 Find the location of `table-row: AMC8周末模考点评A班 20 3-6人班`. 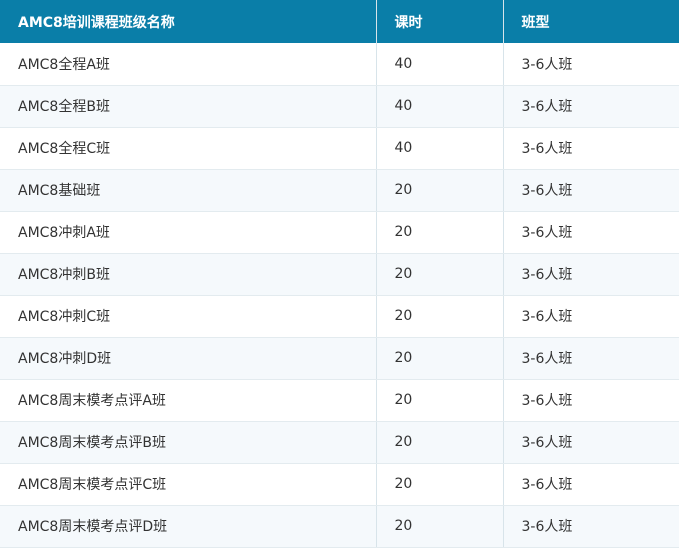

table-row: AMC8周末模考点评A班 20 3-6人班 is located at coordinates (339, 400).